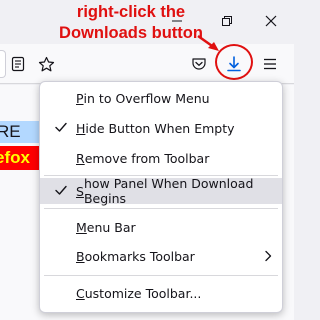 The width and height of the screenshot is (320, 320). Describe the element at coordinates (18, 64) in the screenshot. I see `reader-view-icon` at that location.